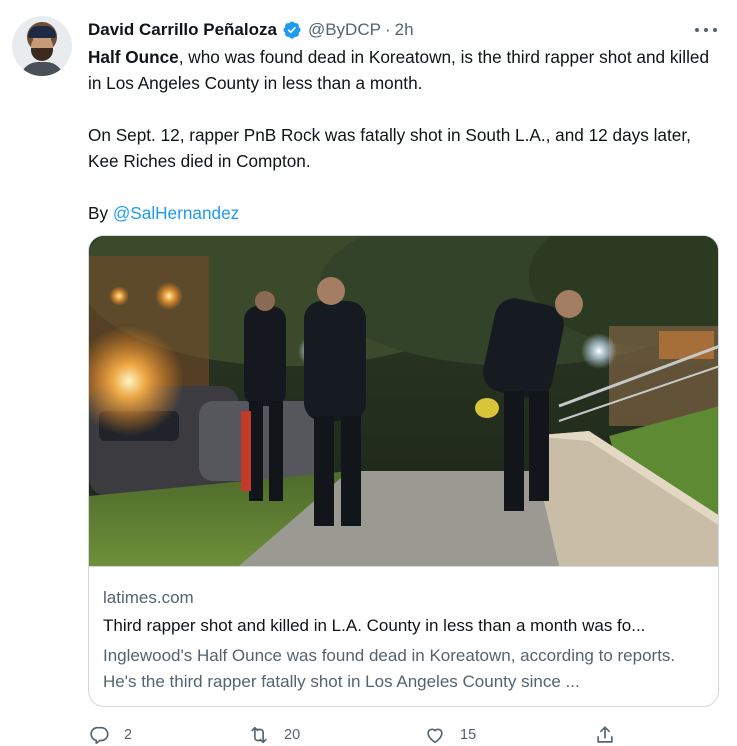 The width and height of the screenshot is (737, 746). I want to click on retweet-button: 20, so click(274, 734).